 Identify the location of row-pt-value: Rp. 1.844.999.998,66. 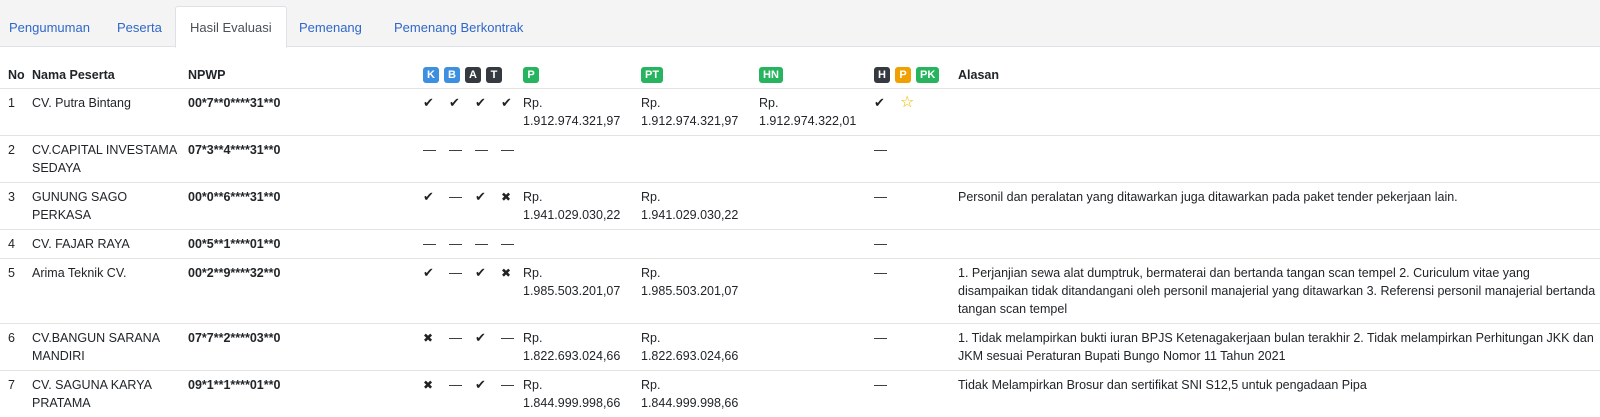
(700, 393).